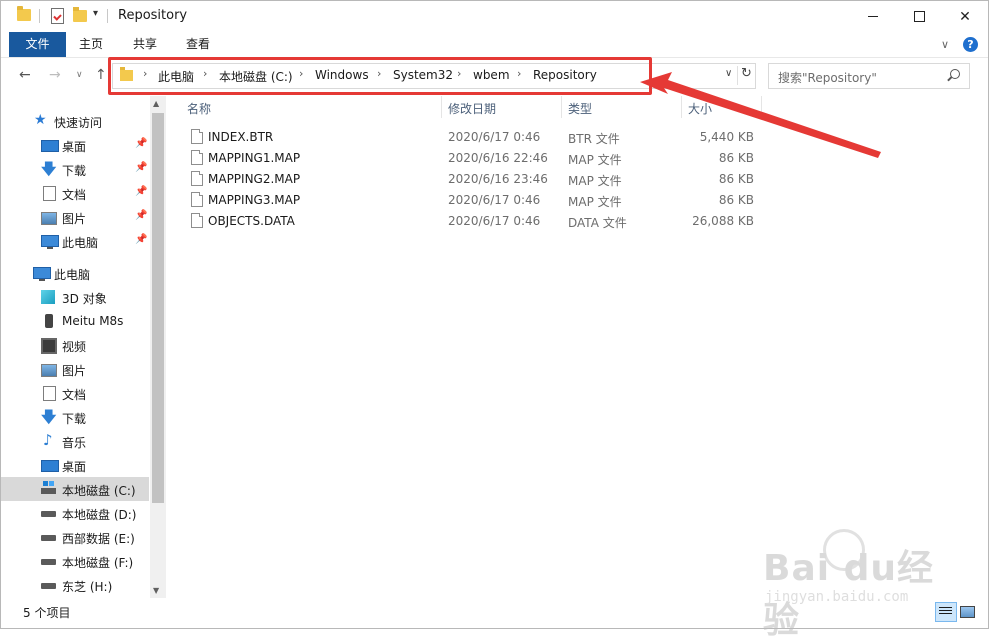 Image resolution: width=989 pixels, height=643 pixels. What do you see at coordinates (80, 14) in the screenshot?
I see `new-folder-icon` at bounding box center [80, 14].